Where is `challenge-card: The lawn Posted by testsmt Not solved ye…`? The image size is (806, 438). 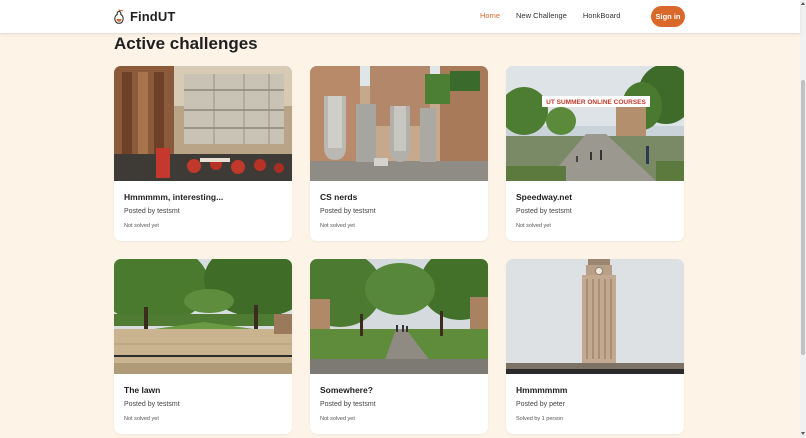
challenge-card: The lawn Posted by testsmt Not solved ye… is located at coordinates (203, 346).